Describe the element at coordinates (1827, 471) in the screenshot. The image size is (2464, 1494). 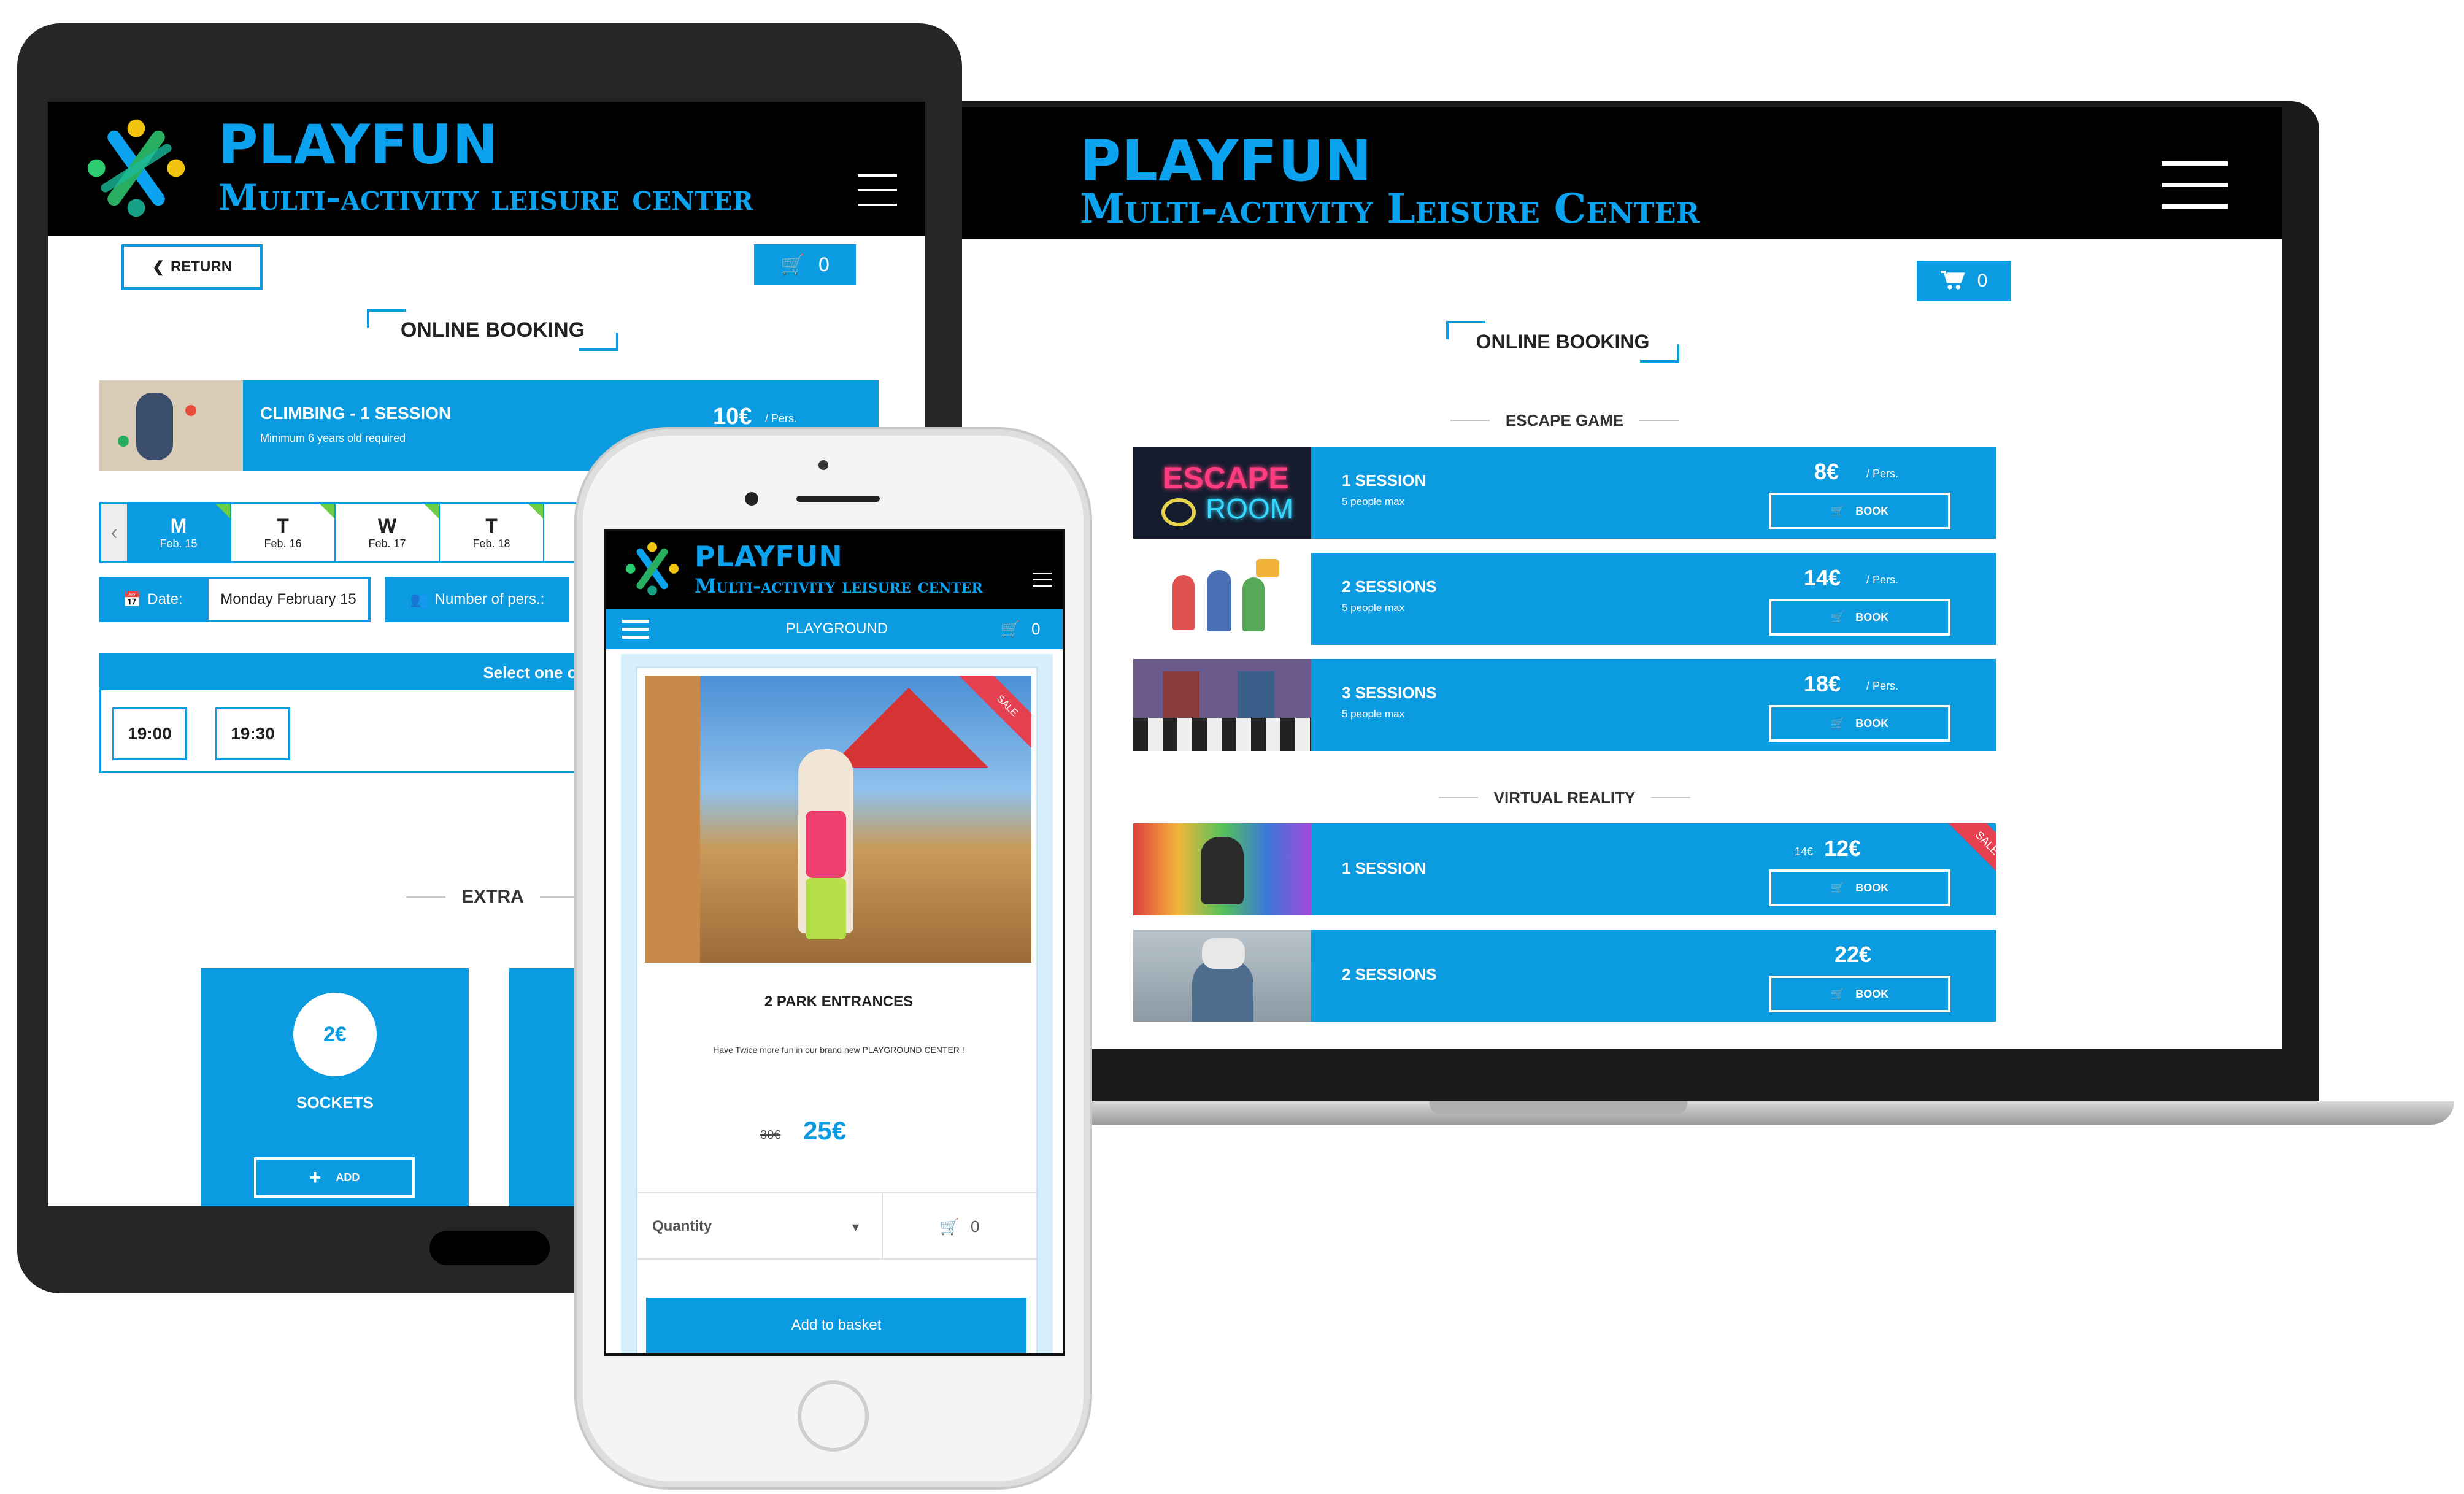
I see `item-price: 8€` at that location.